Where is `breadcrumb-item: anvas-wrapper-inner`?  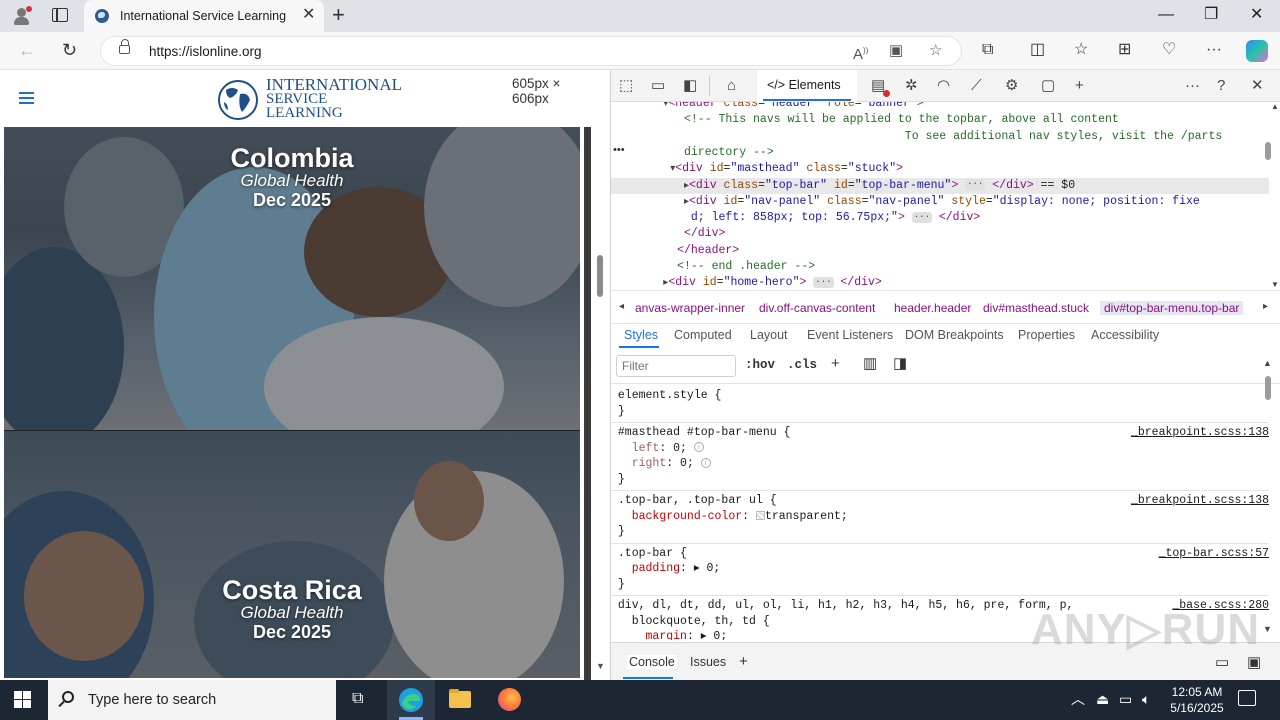 breadcrumb-item: anvas-wrapper-inner is located at coordinates (690, 308).